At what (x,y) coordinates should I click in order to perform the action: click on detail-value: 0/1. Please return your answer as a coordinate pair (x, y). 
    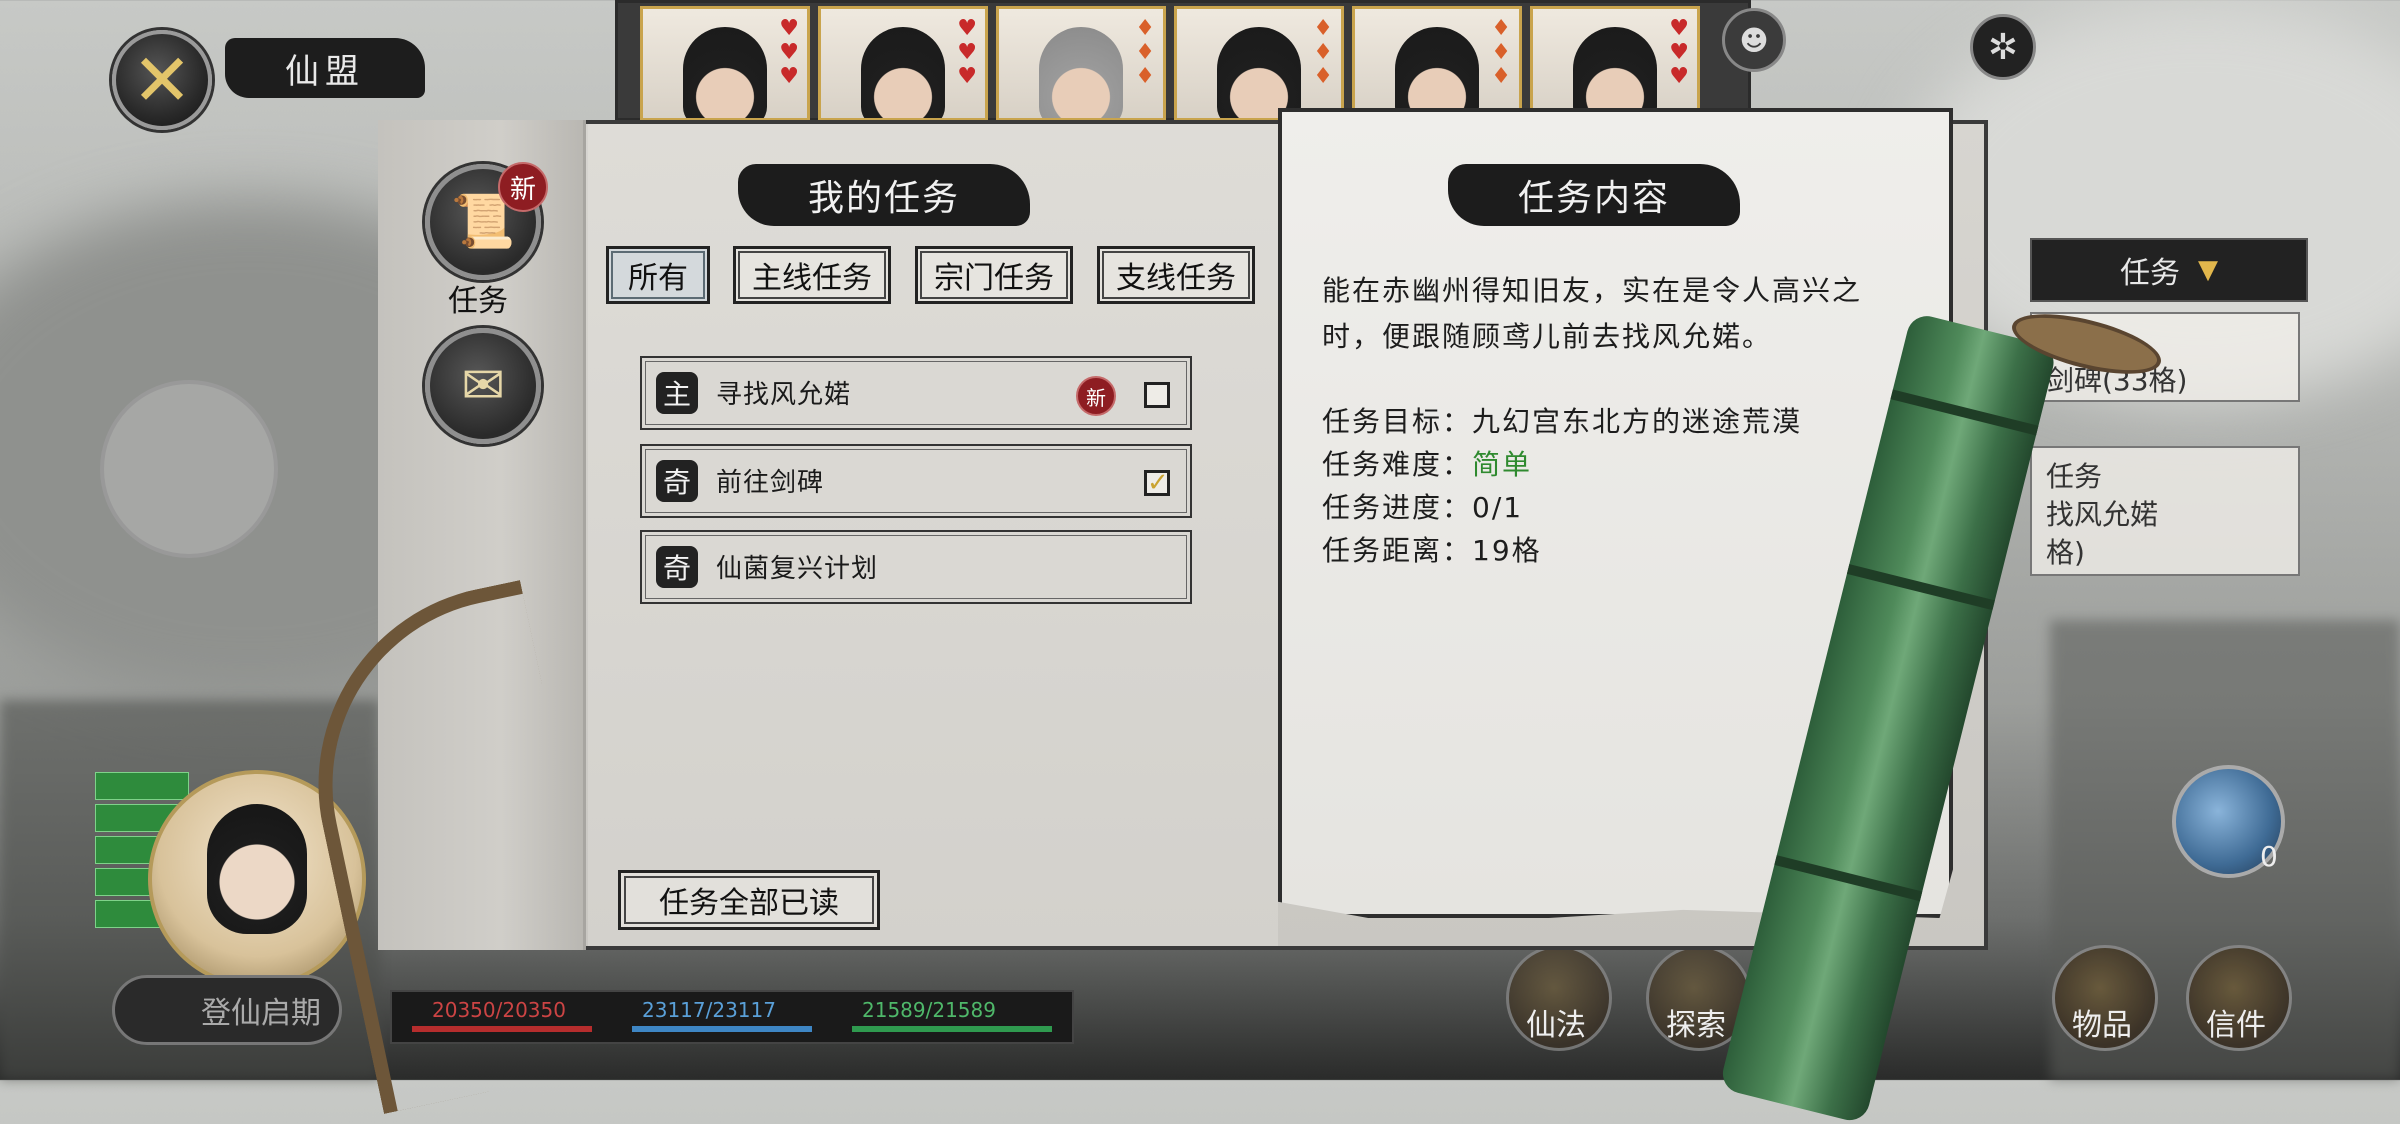
    Looking at the image, I should click on (1498, 507).